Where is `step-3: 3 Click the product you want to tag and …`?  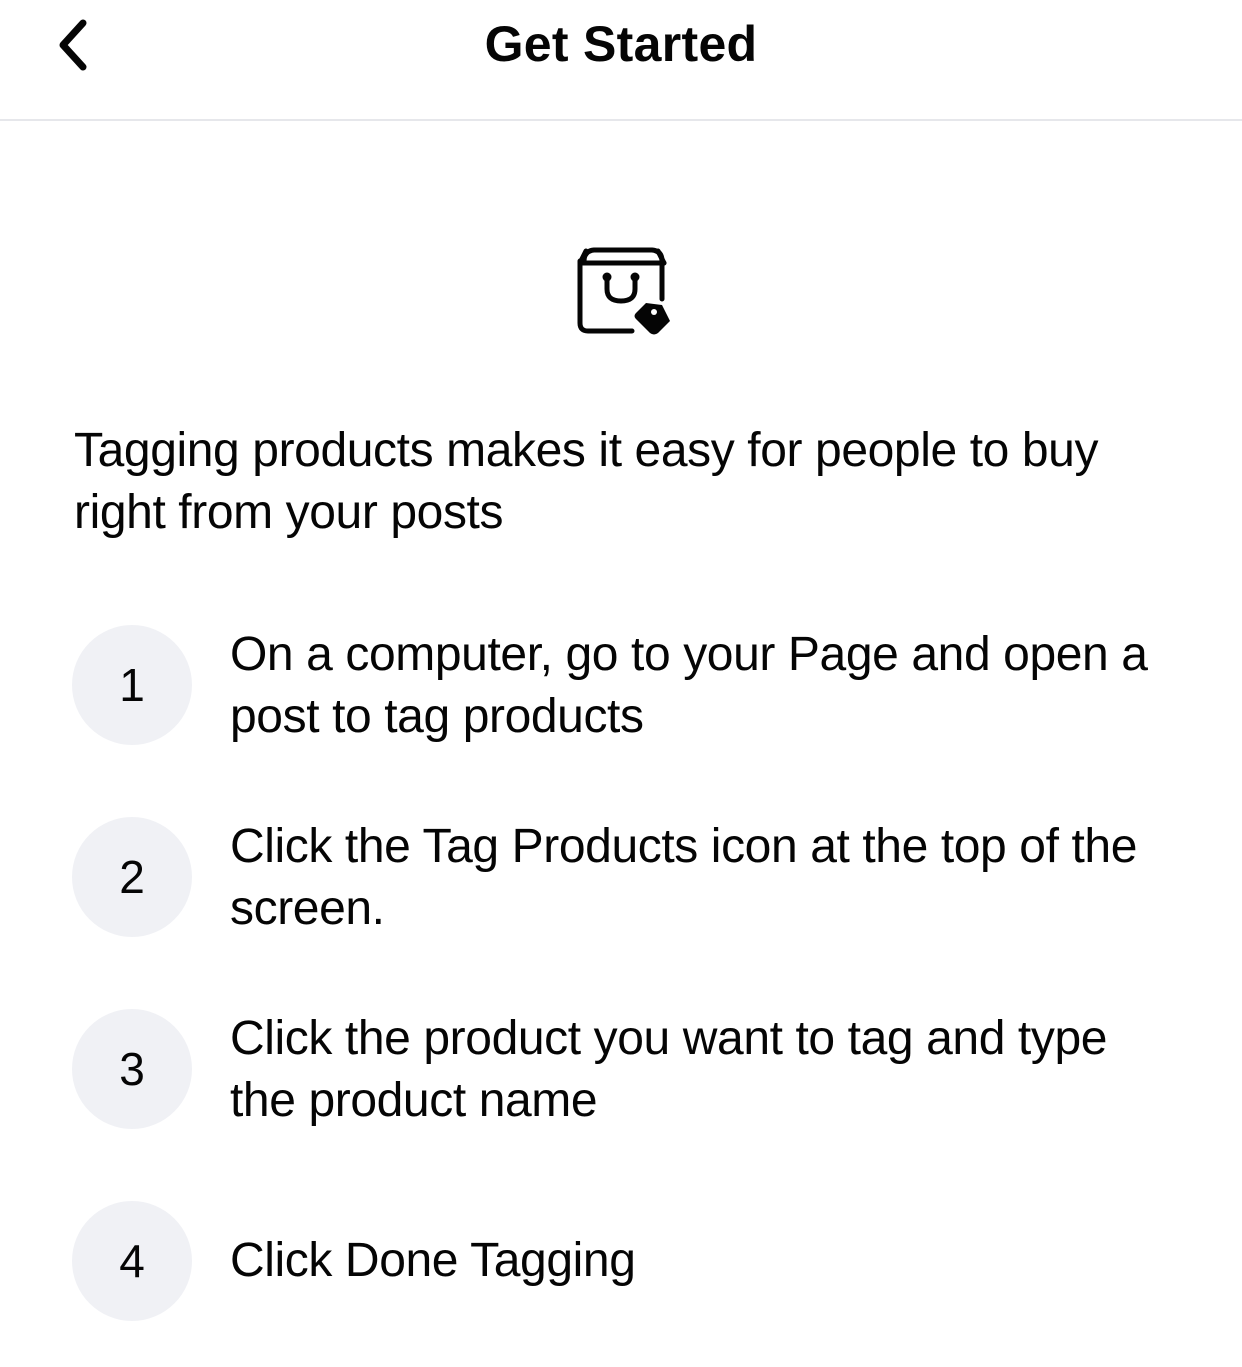
step-3: 3 Click the product you want to tag and … is located at coordinates (632, 1069).